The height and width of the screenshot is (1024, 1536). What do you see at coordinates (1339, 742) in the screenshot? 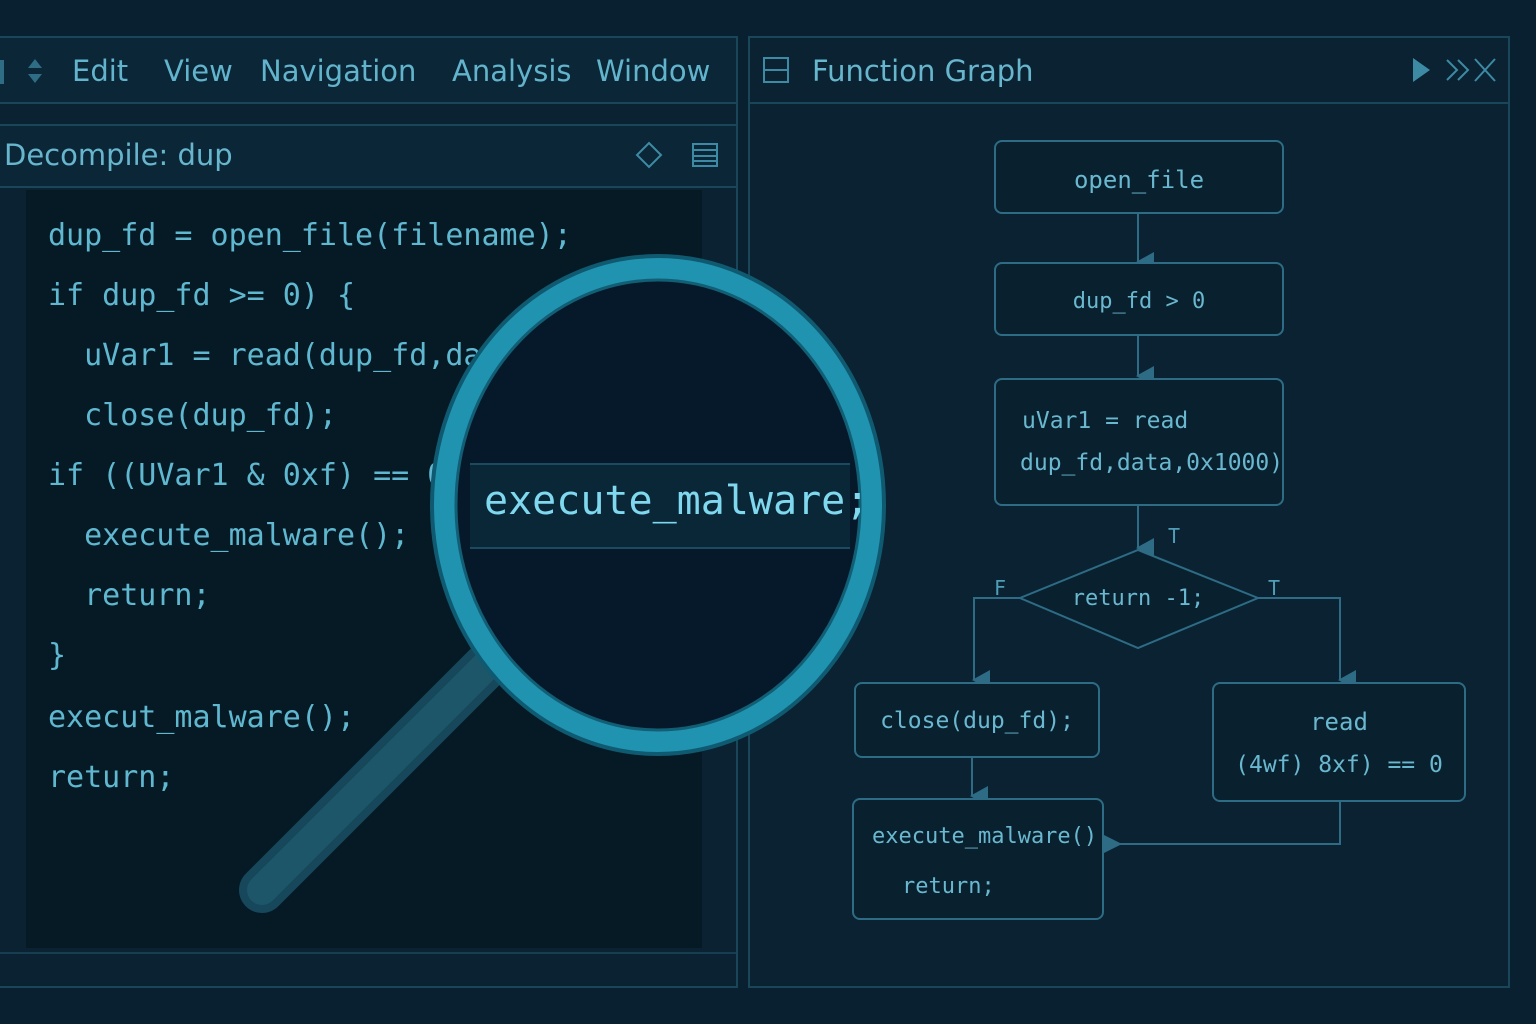
I see `node-read-check: read (4wf) 8xf) == 0` at bounding box center [1339, 742].